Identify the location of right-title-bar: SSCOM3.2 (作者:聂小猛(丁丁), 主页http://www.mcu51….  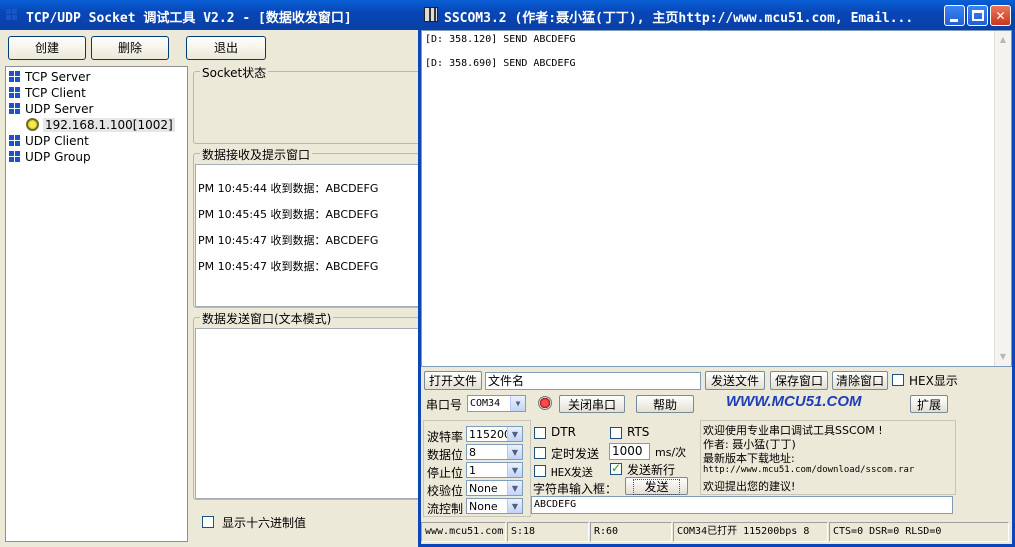
(716, 15).